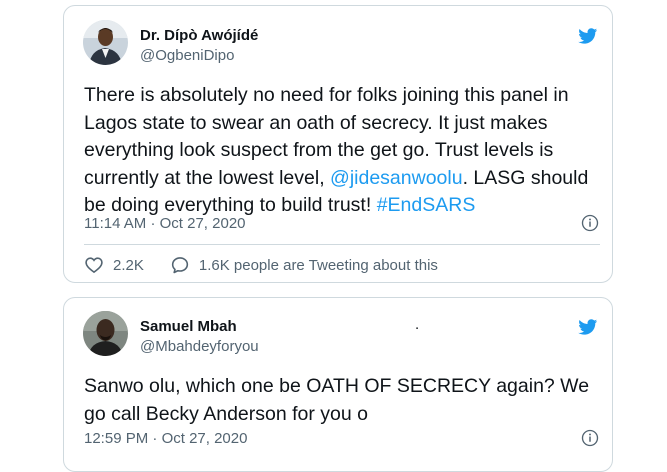 The height and width of the screenshot is (472, 667). I want to click on tweet-time: 11:14 AM, so click(115, 223).